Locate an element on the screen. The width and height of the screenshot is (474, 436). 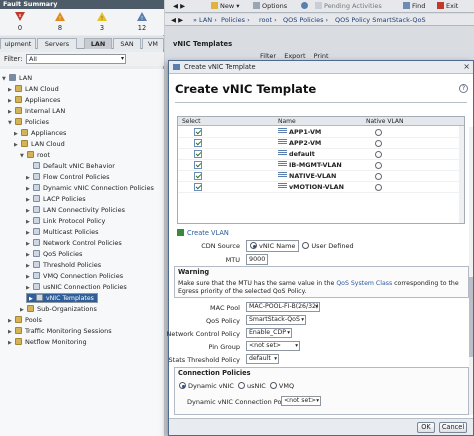
qos-policy-select: SmartStack-QoS ▾ is located at coordinates (276, 320).